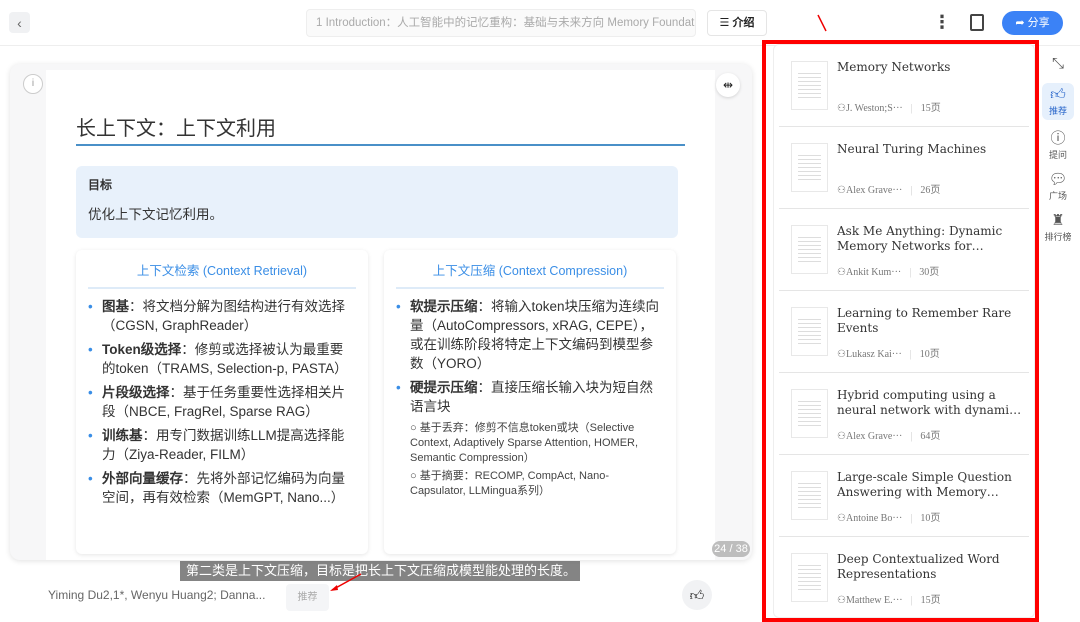 Image resolution: width=1080 pixels, height=622 pixels. I want to click on side-rail: ⤡ 👍︎ 推荐 ⓘ 提问 💬︎ 广场 ♜ 排行榜, so click(1058, 154).